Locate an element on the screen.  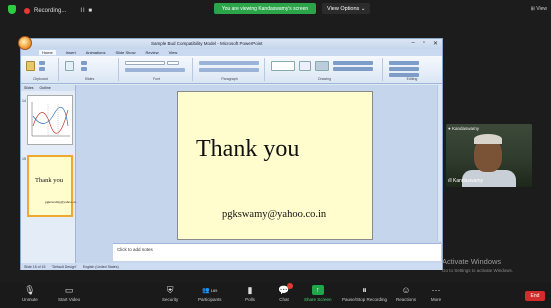
slide-number: 15 is located at coordinates (24, 159).